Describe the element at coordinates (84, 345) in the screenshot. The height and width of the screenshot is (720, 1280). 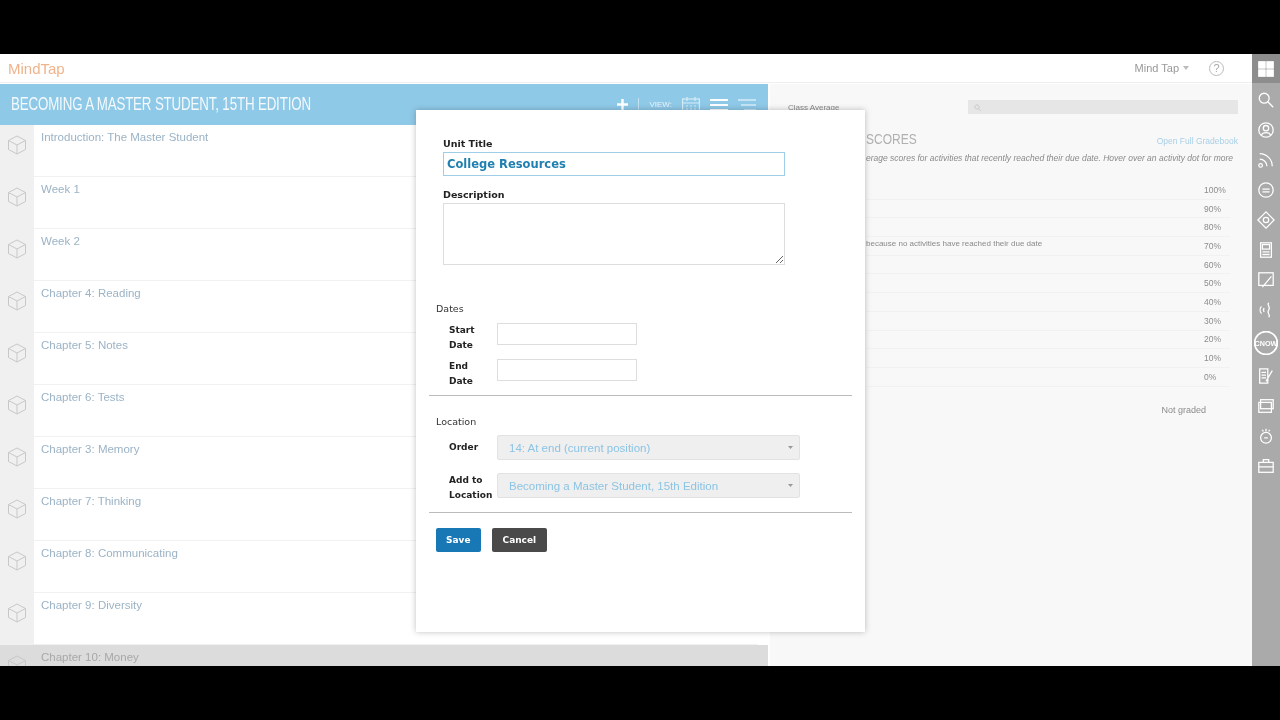
I see `unit-link: Chapter 5: Notes` at that location.